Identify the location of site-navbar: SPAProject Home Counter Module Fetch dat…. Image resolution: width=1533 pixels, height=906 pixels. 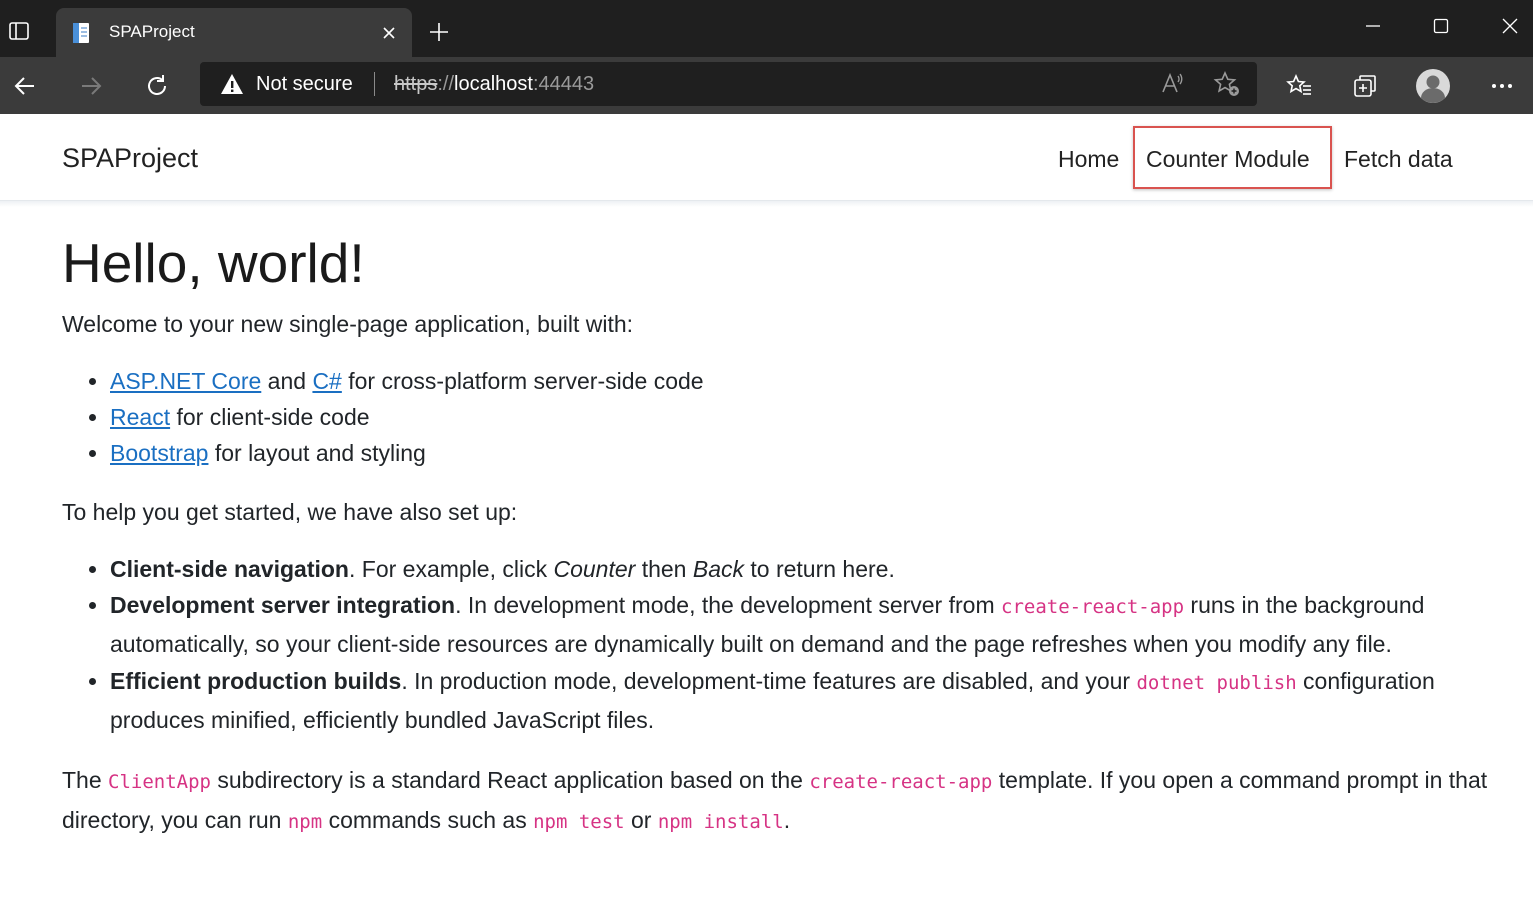
(766, 157).